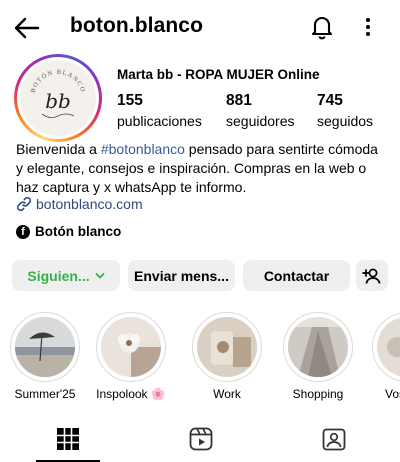  Describe the element at coordinates (131, 394) in the screenshot. I see `highlight-label: Inspolook 🌸` at that location.